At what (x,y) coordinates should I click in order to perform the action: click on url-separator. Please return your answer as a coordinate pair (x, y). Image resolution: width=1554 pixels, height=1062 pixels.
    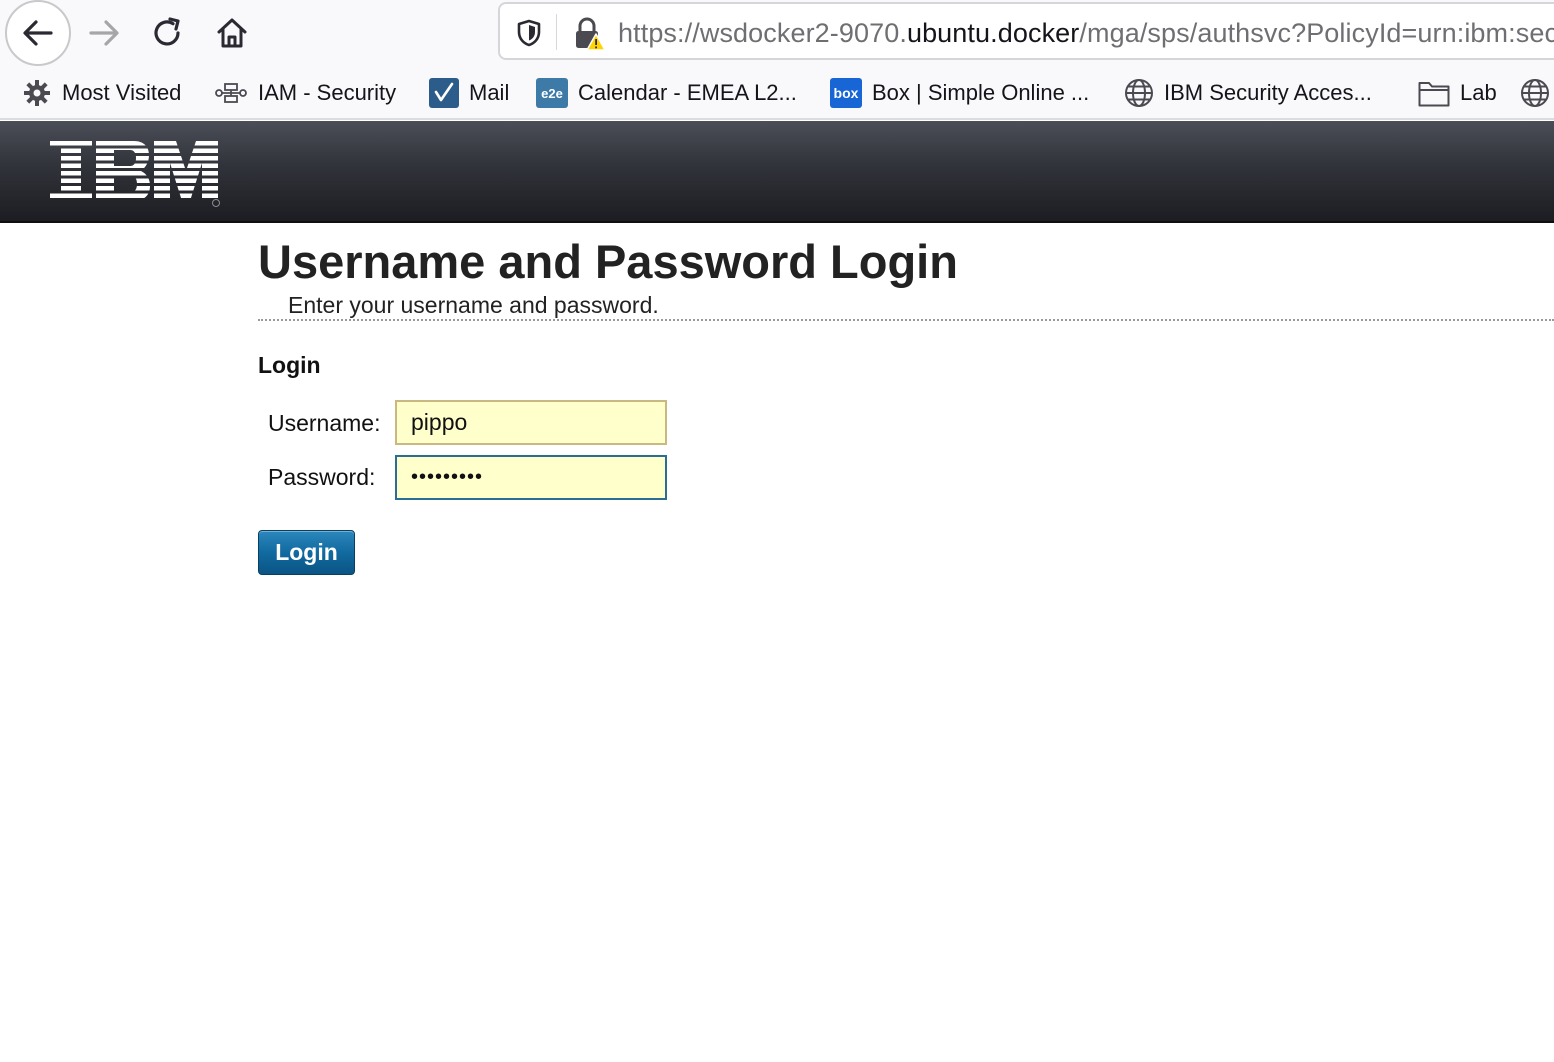
    Looking at the image, I should click on (556, 32).